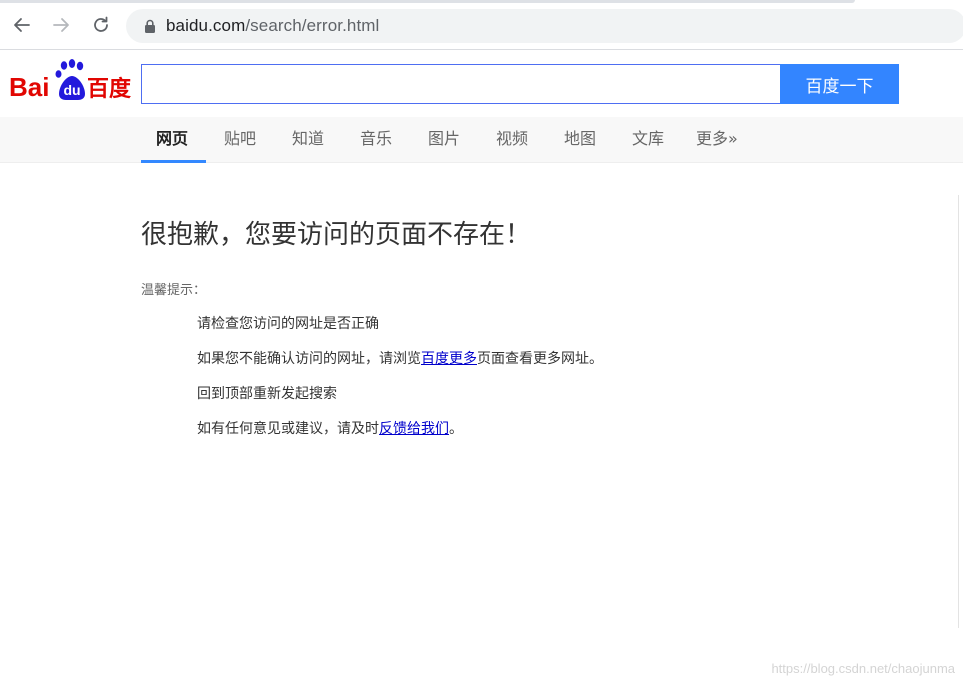 This screenshot has height=690, width=963. What do you see at coordinates (540, 359) in the screenshot?
I see `tip-2-after: 页面查看更多网址。` at bounding box center [540, 359].